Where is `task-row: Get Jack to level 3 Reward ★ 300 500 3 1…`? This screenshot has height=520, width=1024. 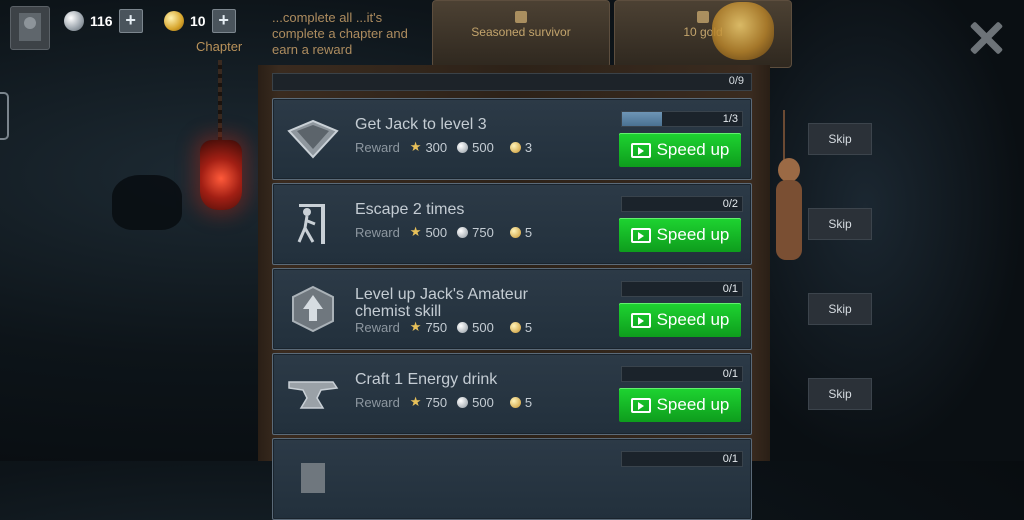
task-row: Get Jack to level 3 Reward ★ 300 500 3 1… is located at coordinates (512, 139).